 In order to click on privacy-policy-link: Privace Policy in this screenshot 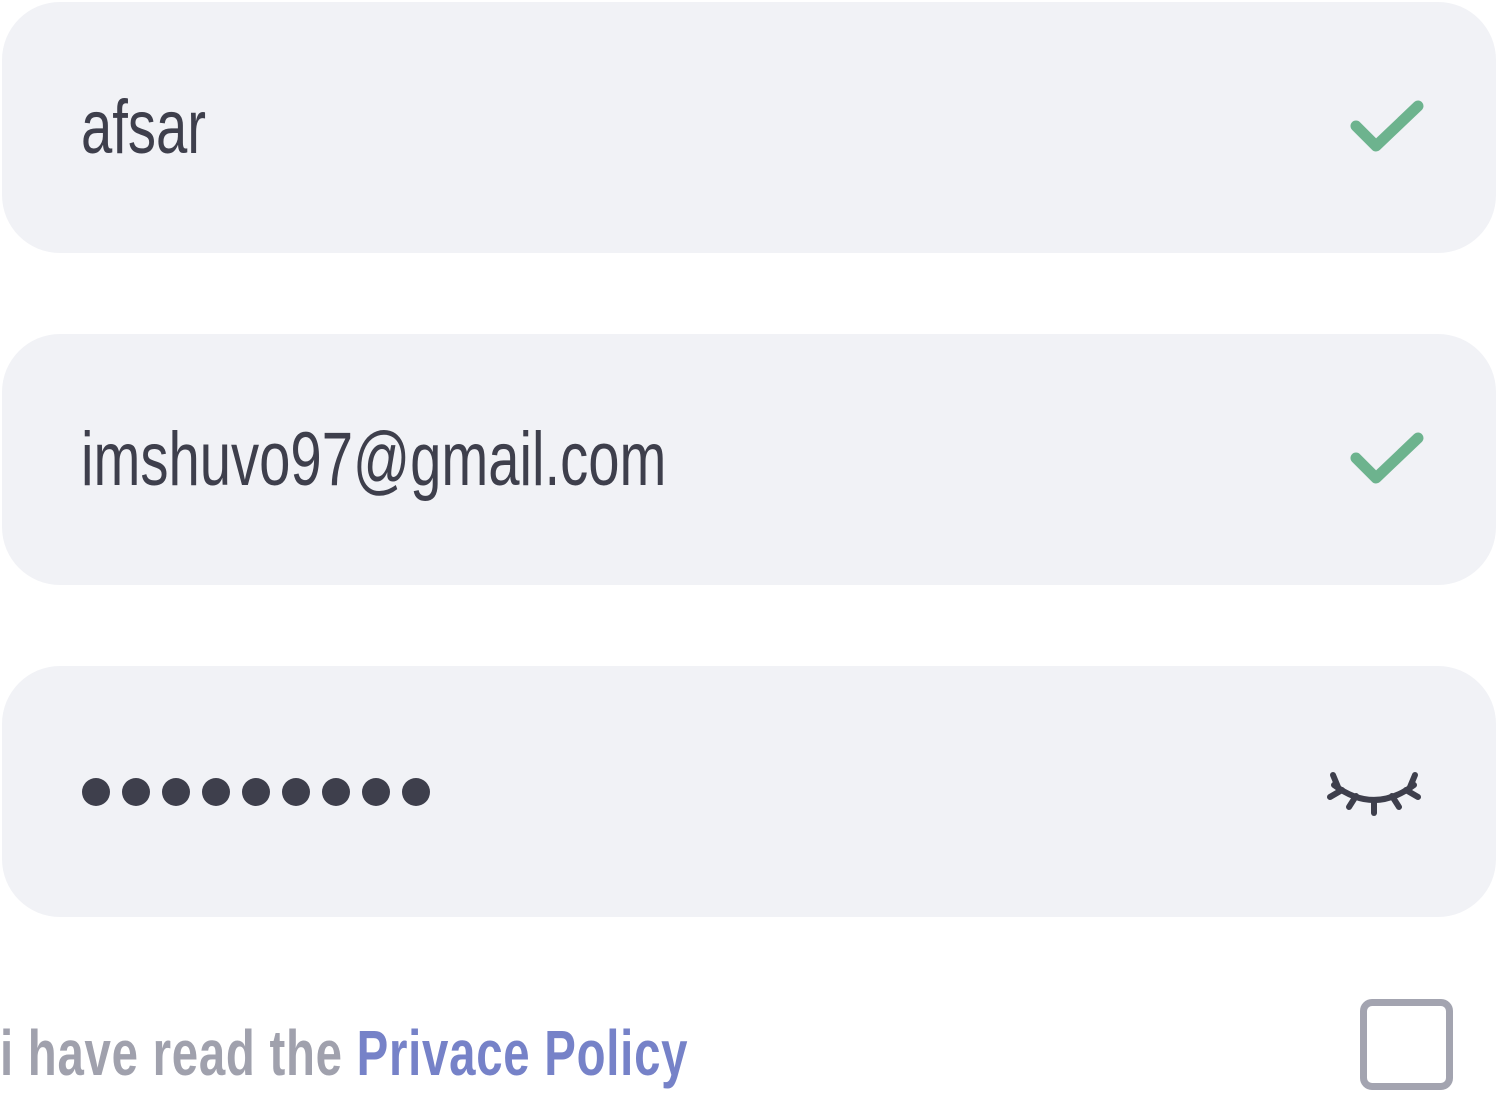, I will do `click(523, 1053)`.